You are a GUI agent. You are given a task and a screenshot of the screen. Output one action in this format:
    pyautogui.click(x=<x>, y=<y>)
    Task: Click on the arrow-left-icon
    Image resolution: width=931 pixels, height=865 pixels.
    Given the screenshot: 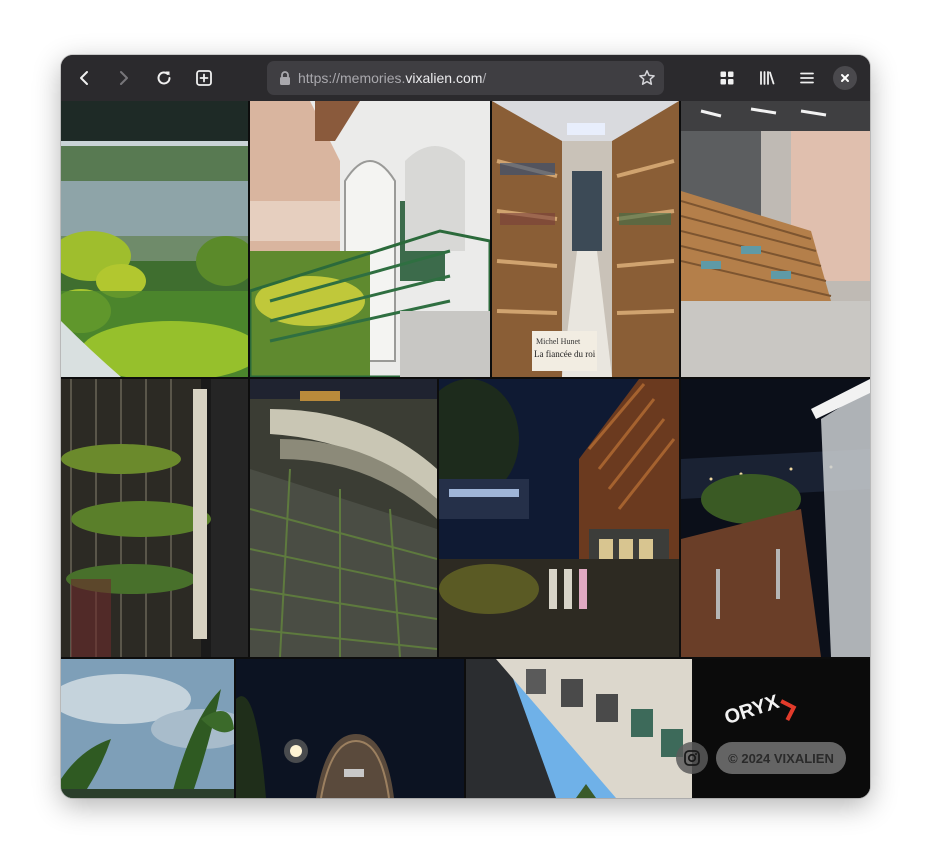 What is the action you would take?
    pyautogui.click(x=84, y=78)
    